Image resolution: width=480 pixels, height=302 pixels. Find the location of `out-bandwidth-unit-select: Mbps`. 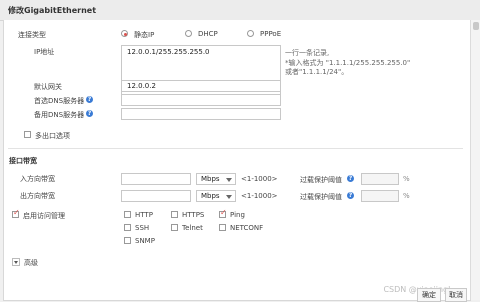

out-bandwidth-unit-select: Mbps is located at coordinates (216, 196).